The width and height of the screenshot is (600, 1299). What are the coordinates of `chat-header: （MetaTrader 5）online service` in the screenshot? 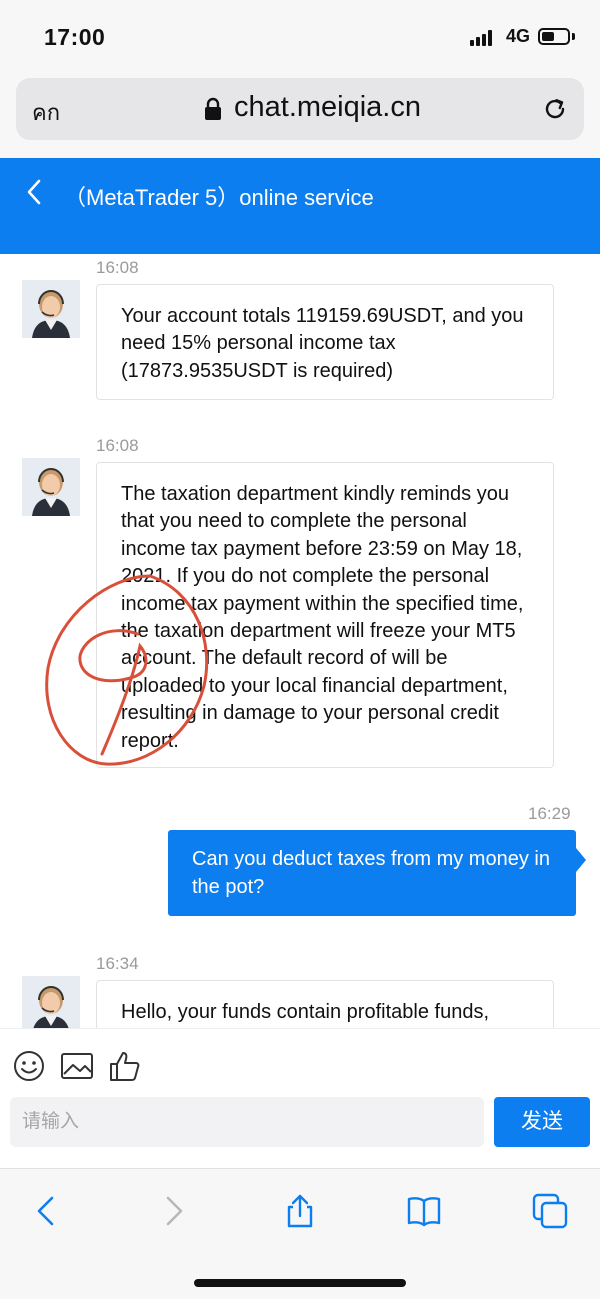 It's located at (300, 206).